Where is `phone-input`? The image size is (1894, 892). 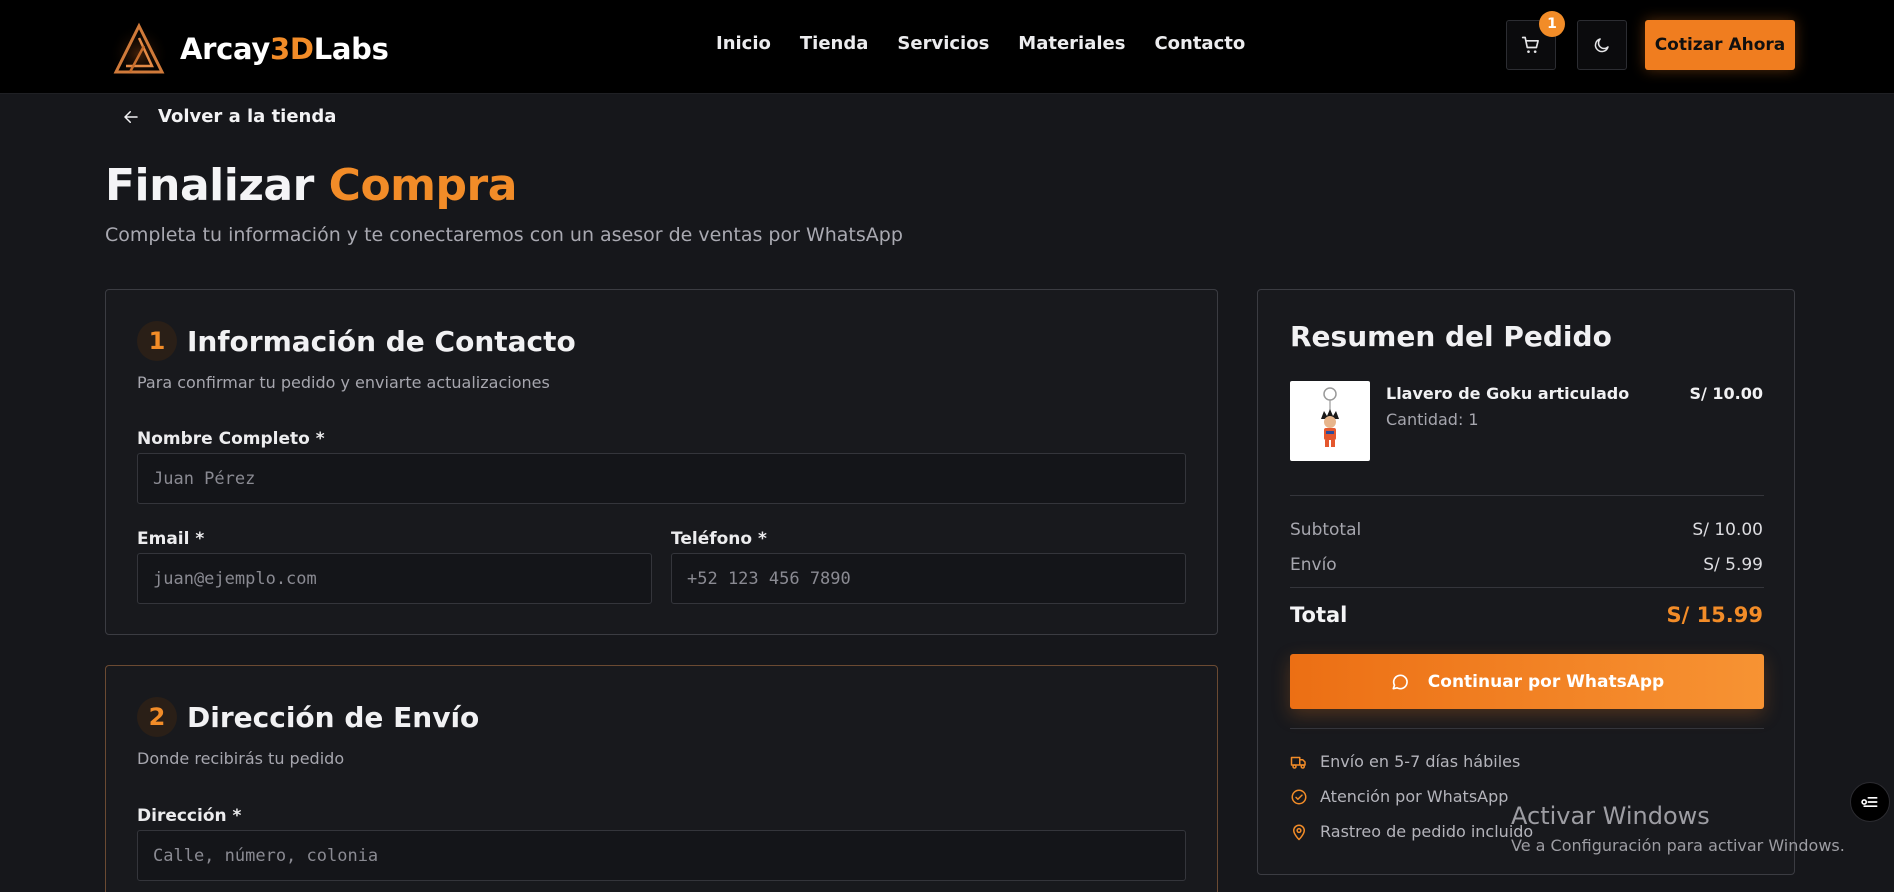 phone-input is located at coordinates (928, 578).